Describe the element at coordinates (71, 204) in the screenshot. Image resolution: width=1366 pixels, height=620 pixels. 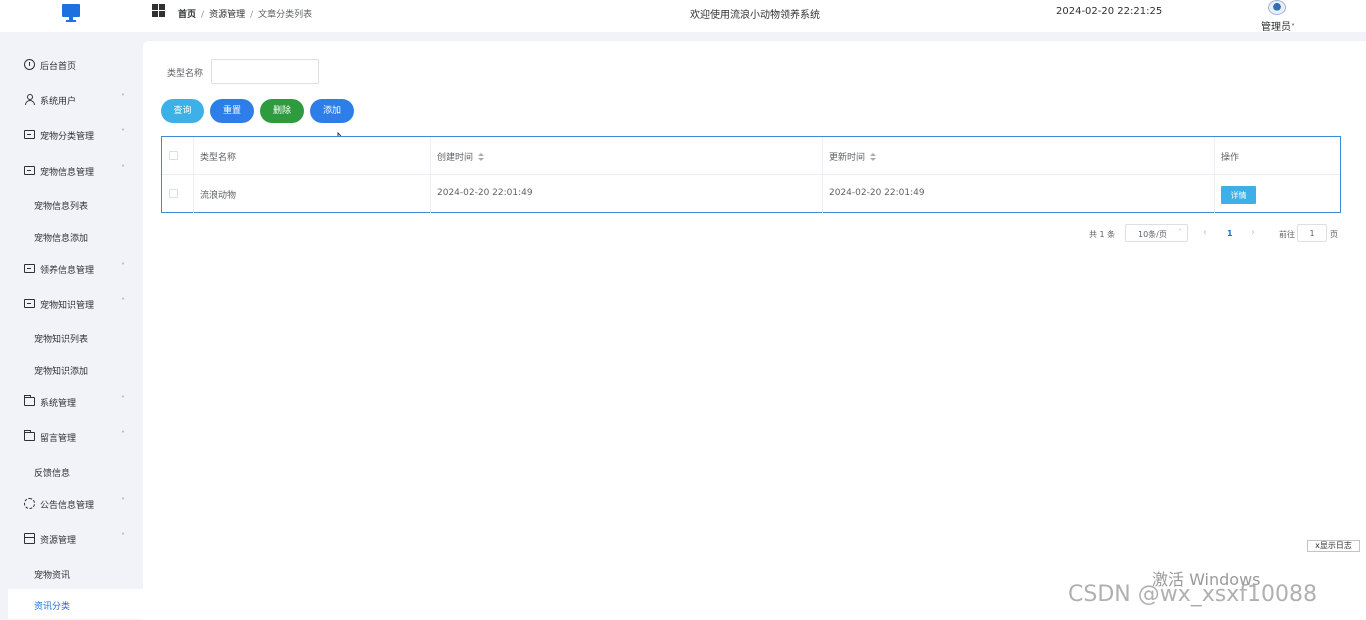
I see `sidebar-subitem-pet-info-list: 宠物信息列表` at that location.